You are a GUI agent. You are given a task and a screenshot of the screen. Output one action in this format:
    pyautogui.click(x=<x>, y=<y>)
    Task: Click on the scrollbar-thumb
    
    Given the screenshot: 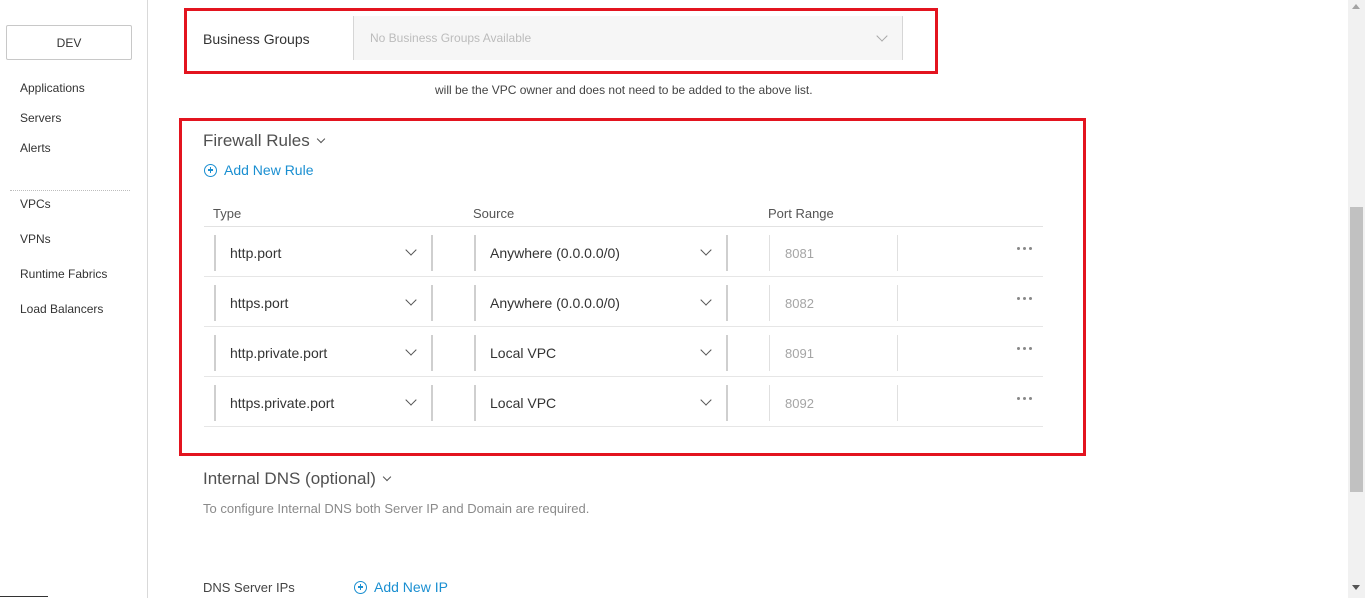 What is the action you would take?
    pyautogui.click(x=1356, y=349)
    